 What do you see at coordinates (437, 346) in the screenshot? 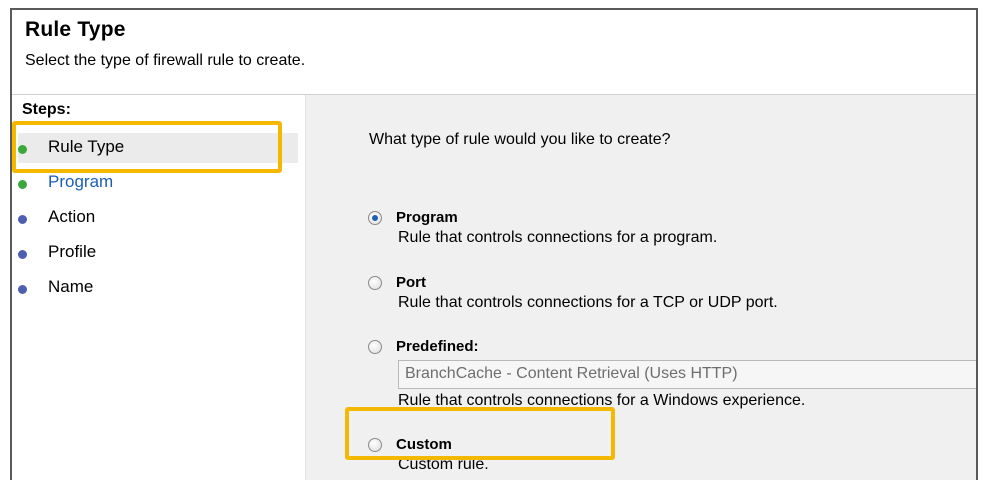
I see `option-label: Predefined:` at bounding box center [437, 346].